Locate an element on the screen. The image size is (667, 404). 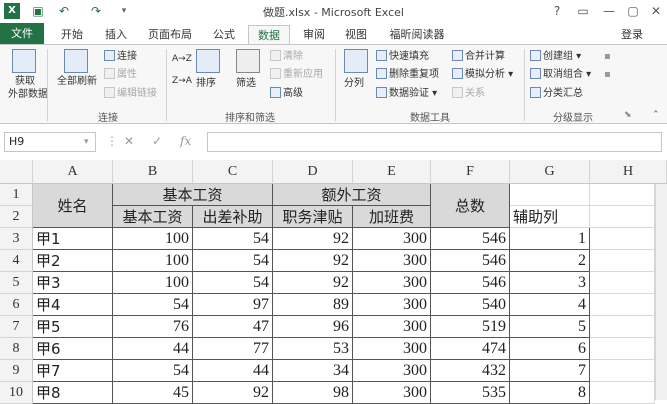
helper-cell: 3 is located at coordinates (550, 283).